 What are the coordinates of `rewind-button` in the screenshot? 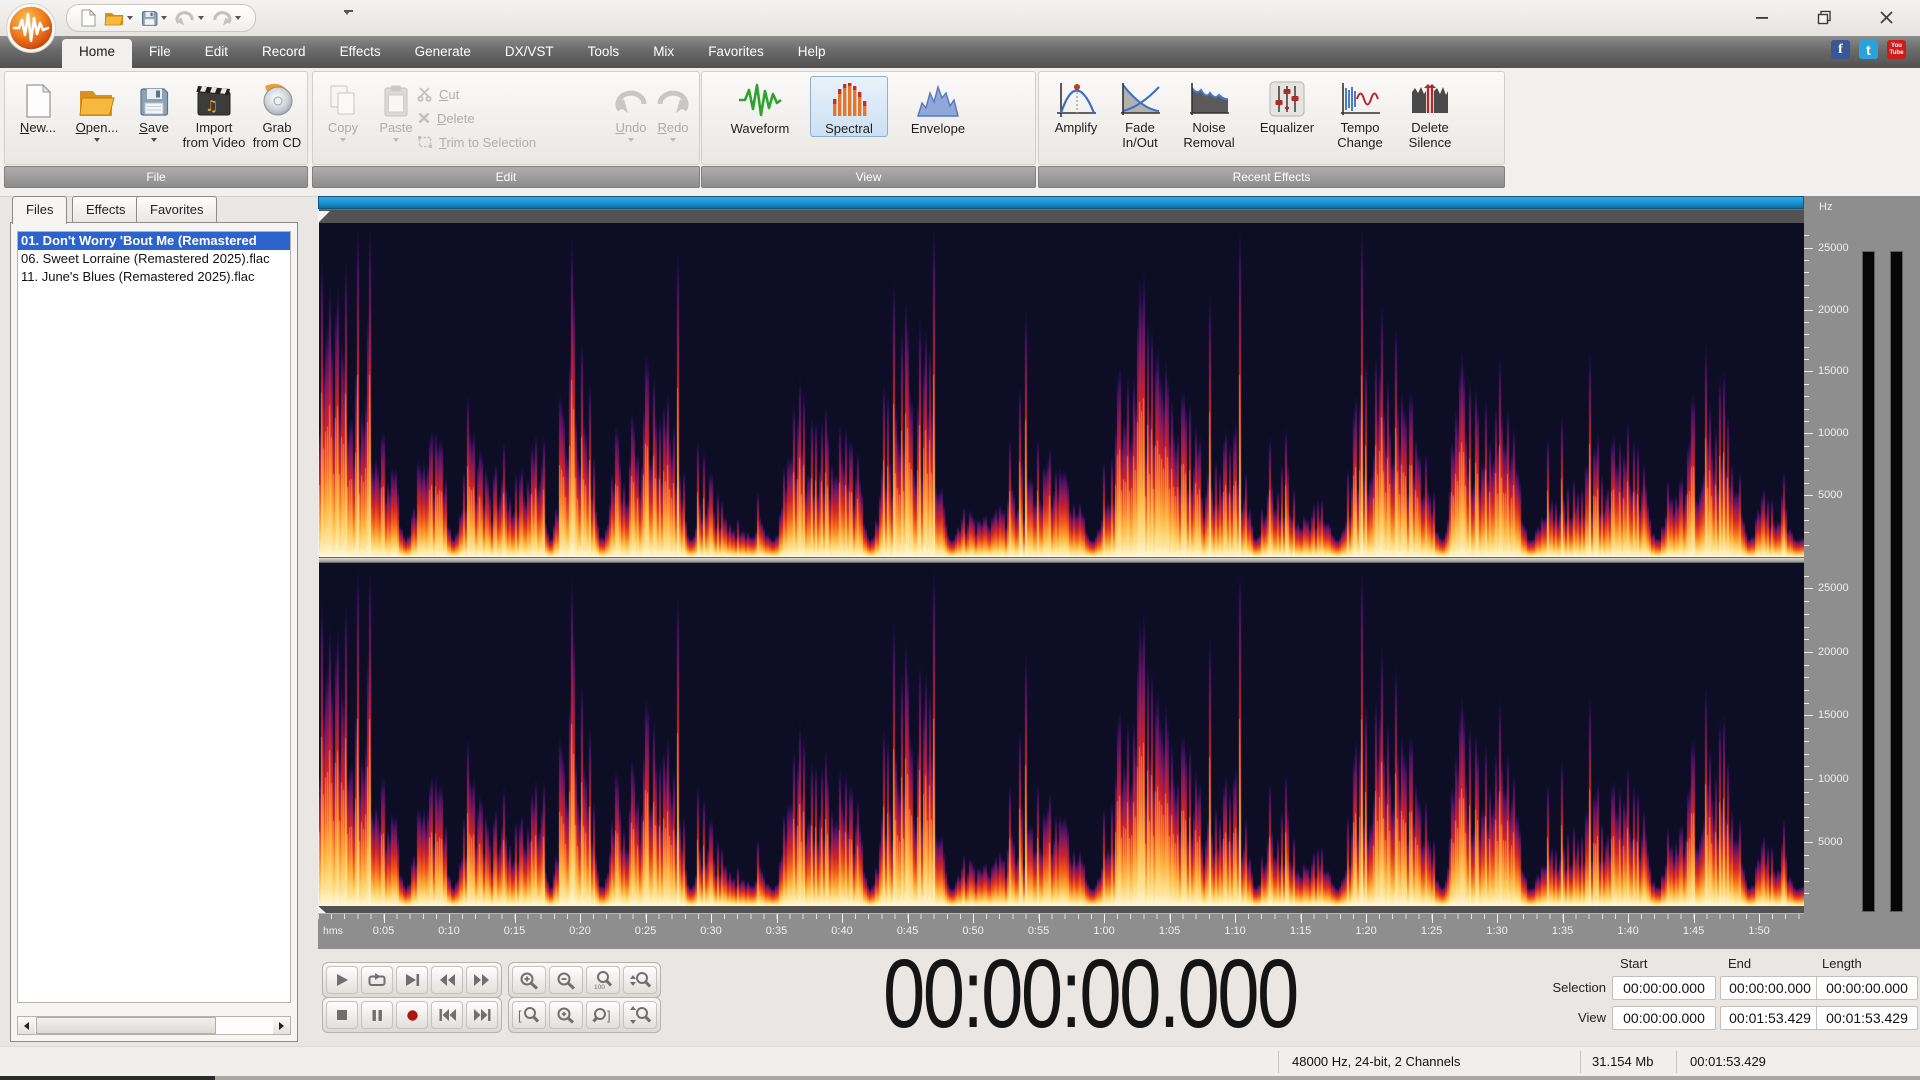 It's located at (447, 980).